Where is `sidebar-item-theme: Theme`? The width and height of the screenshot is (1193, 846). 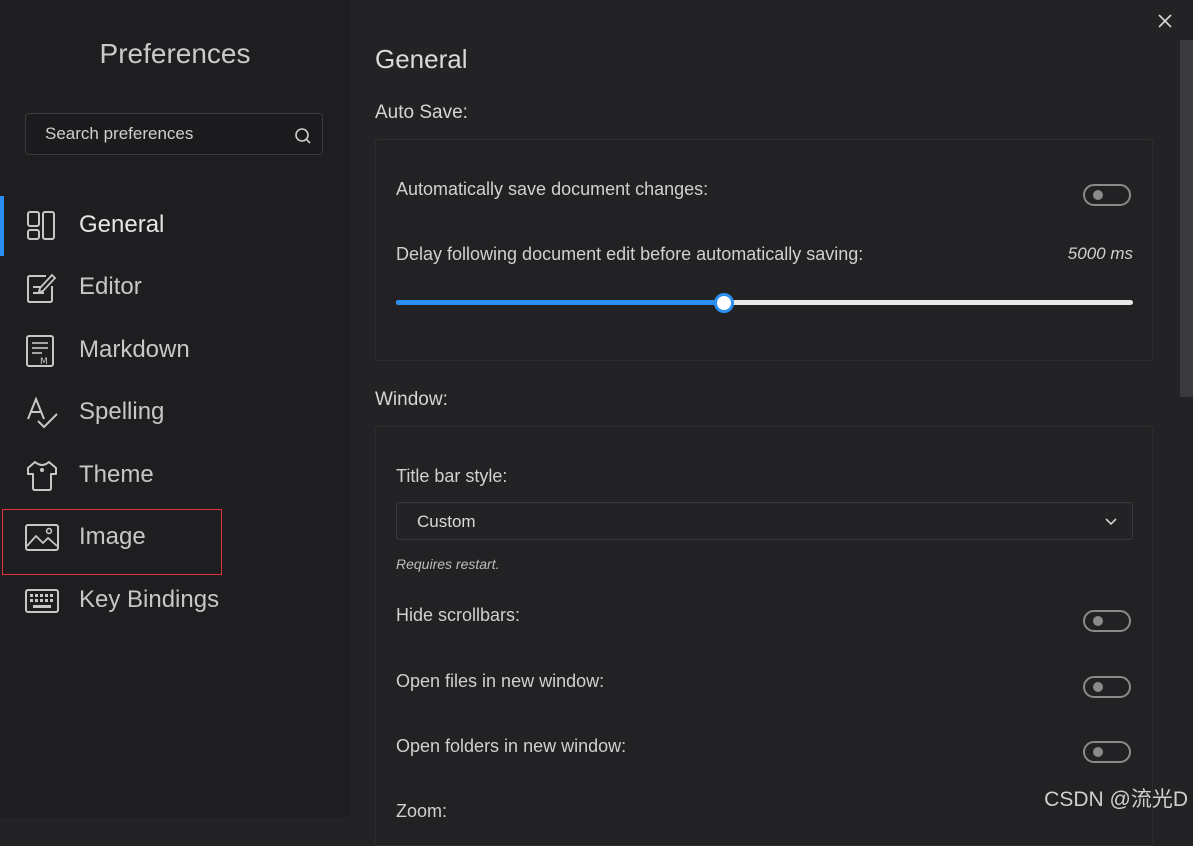 sidebar-item-theme: Theme is located at coordinates (175, 476).